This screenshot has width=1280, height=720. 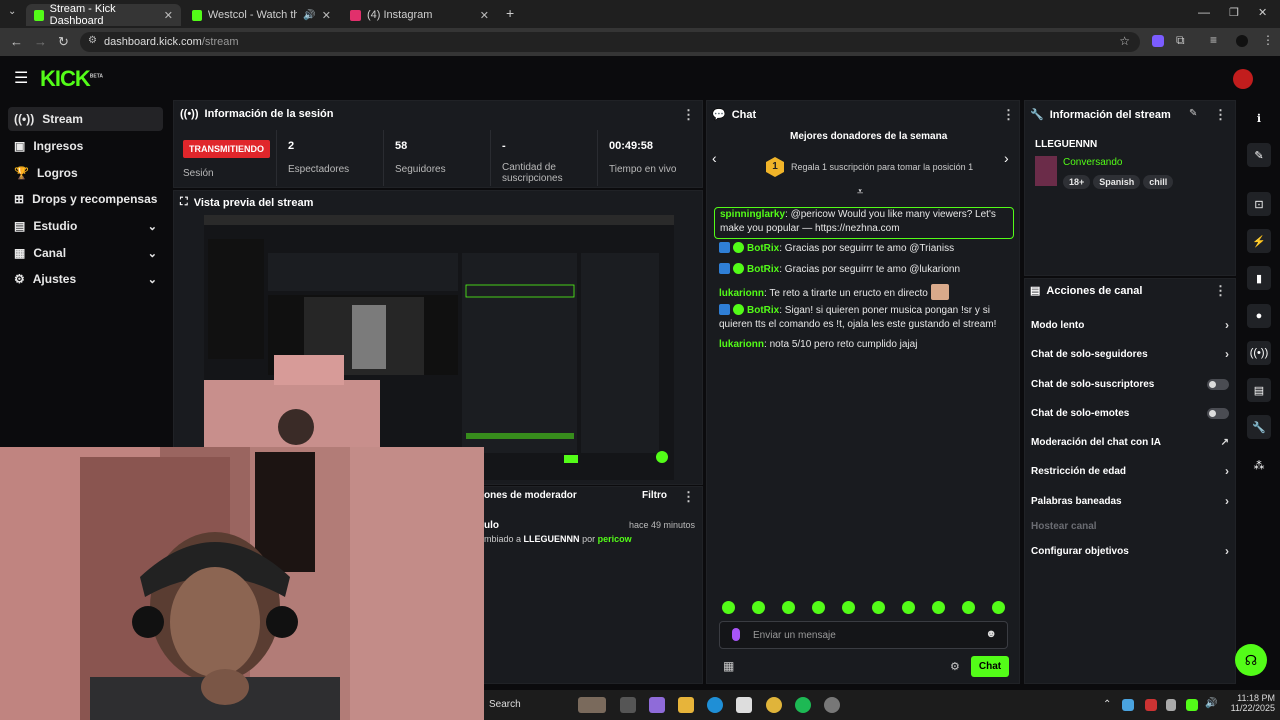 I want to click on kick-logo: KICKBETA, so click(x=71, y=79).